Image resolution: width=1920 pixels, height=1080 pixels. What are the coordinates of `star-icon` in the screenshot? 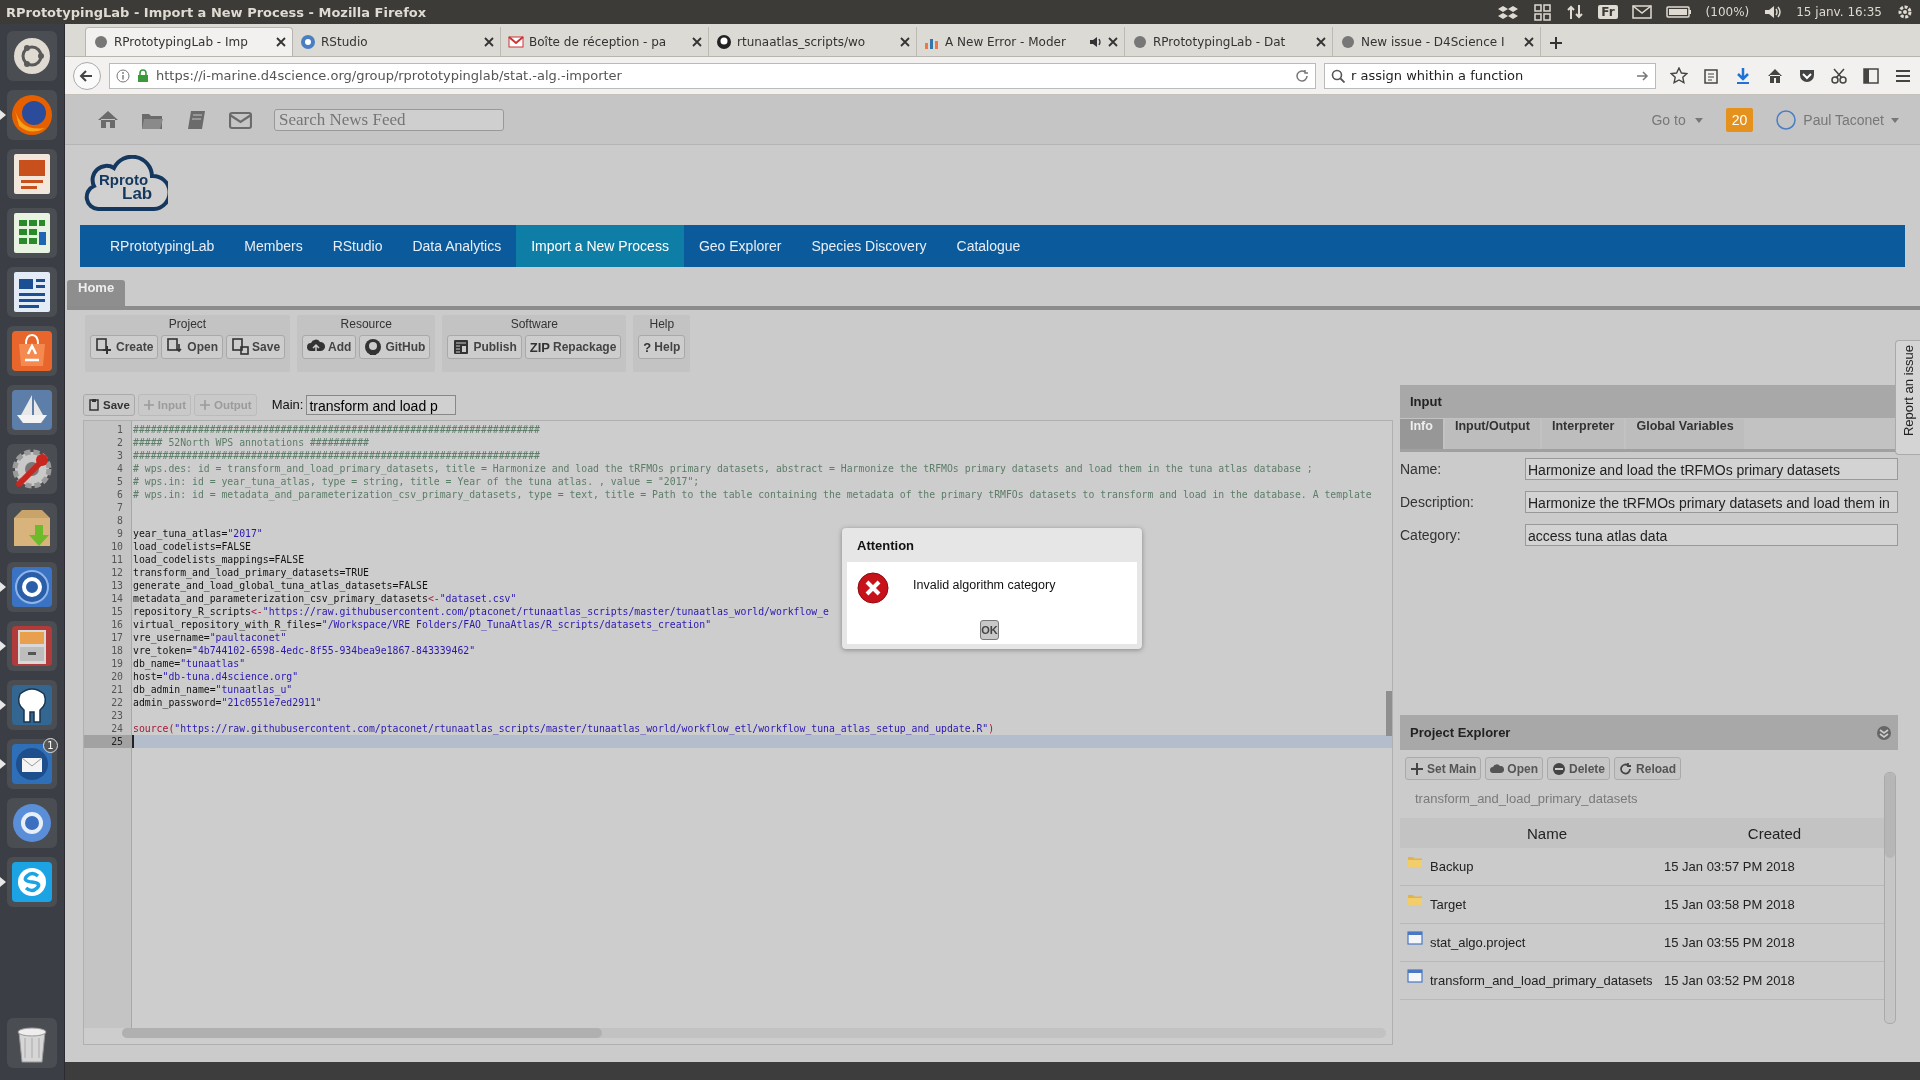 It's located at (1679, 75).